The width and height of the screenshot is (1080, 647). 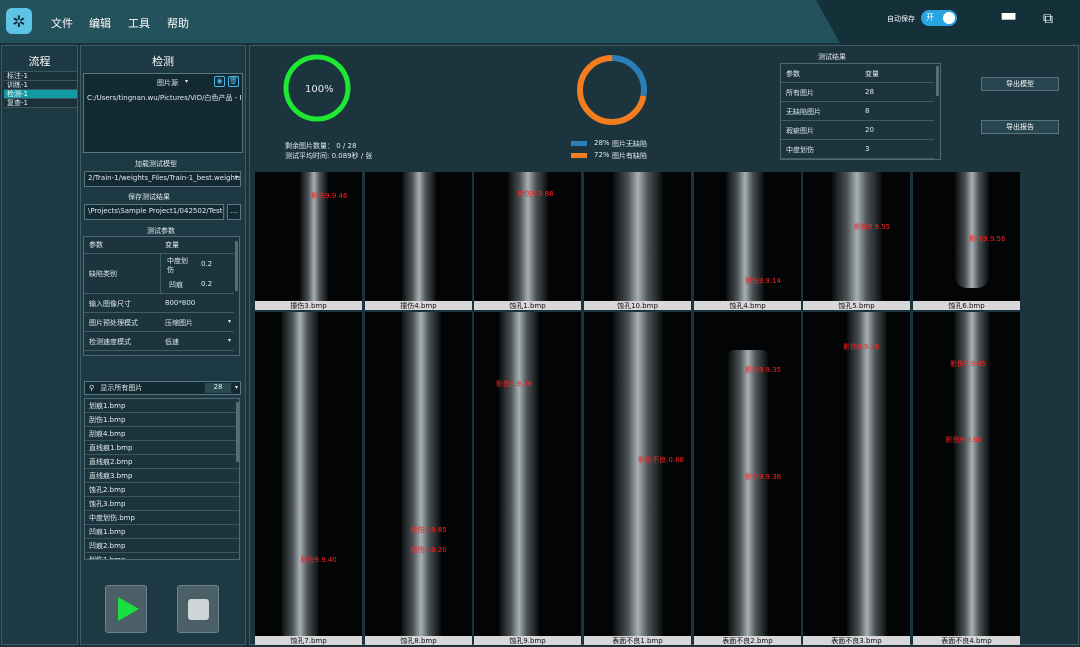 I want to click on minimize-icon: ▬, so click(x=1008, y=16).